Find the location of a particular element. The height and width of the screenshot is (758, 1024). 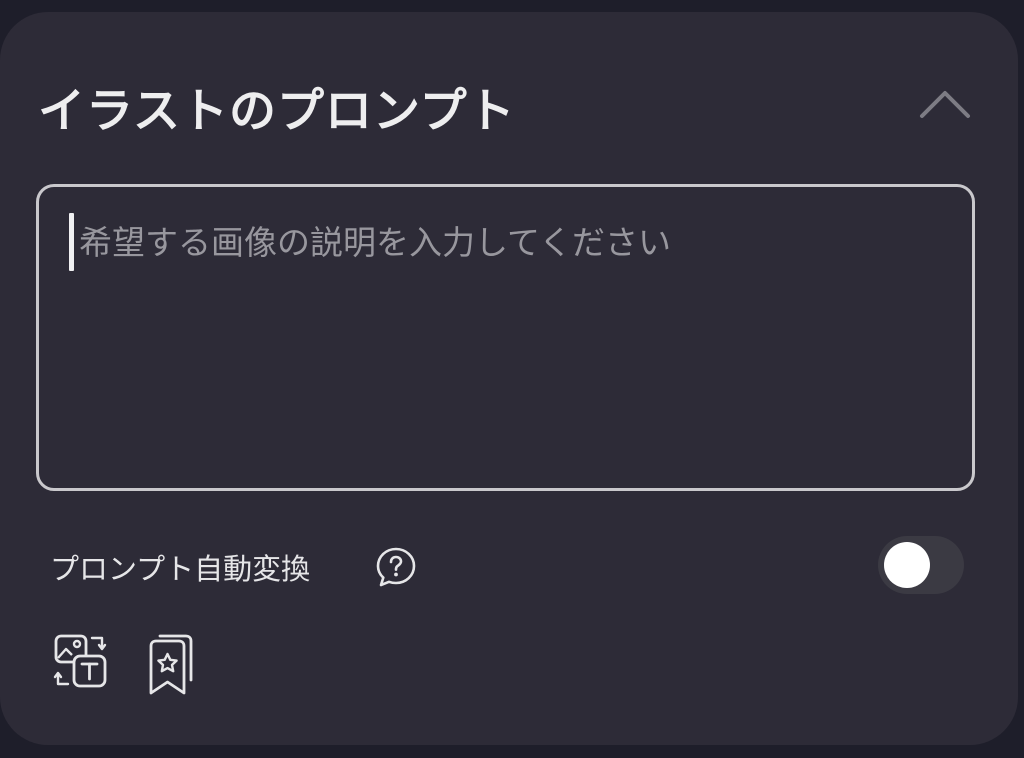

chevron-up-icon is located at coordinates (945, 104).